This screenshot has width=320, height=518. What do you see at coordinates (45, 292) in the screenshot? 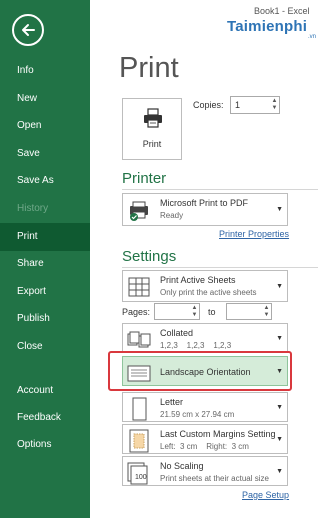
I see `nav-item-export: Export` at bounding box center [45, 292].